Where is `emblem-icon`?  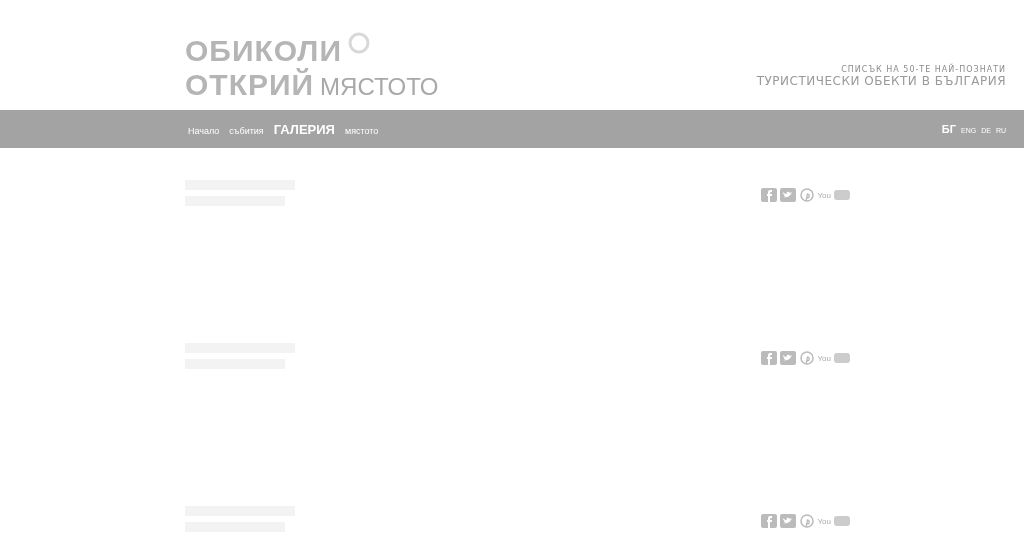
emblem-icon is located at coordinates (359, 43).